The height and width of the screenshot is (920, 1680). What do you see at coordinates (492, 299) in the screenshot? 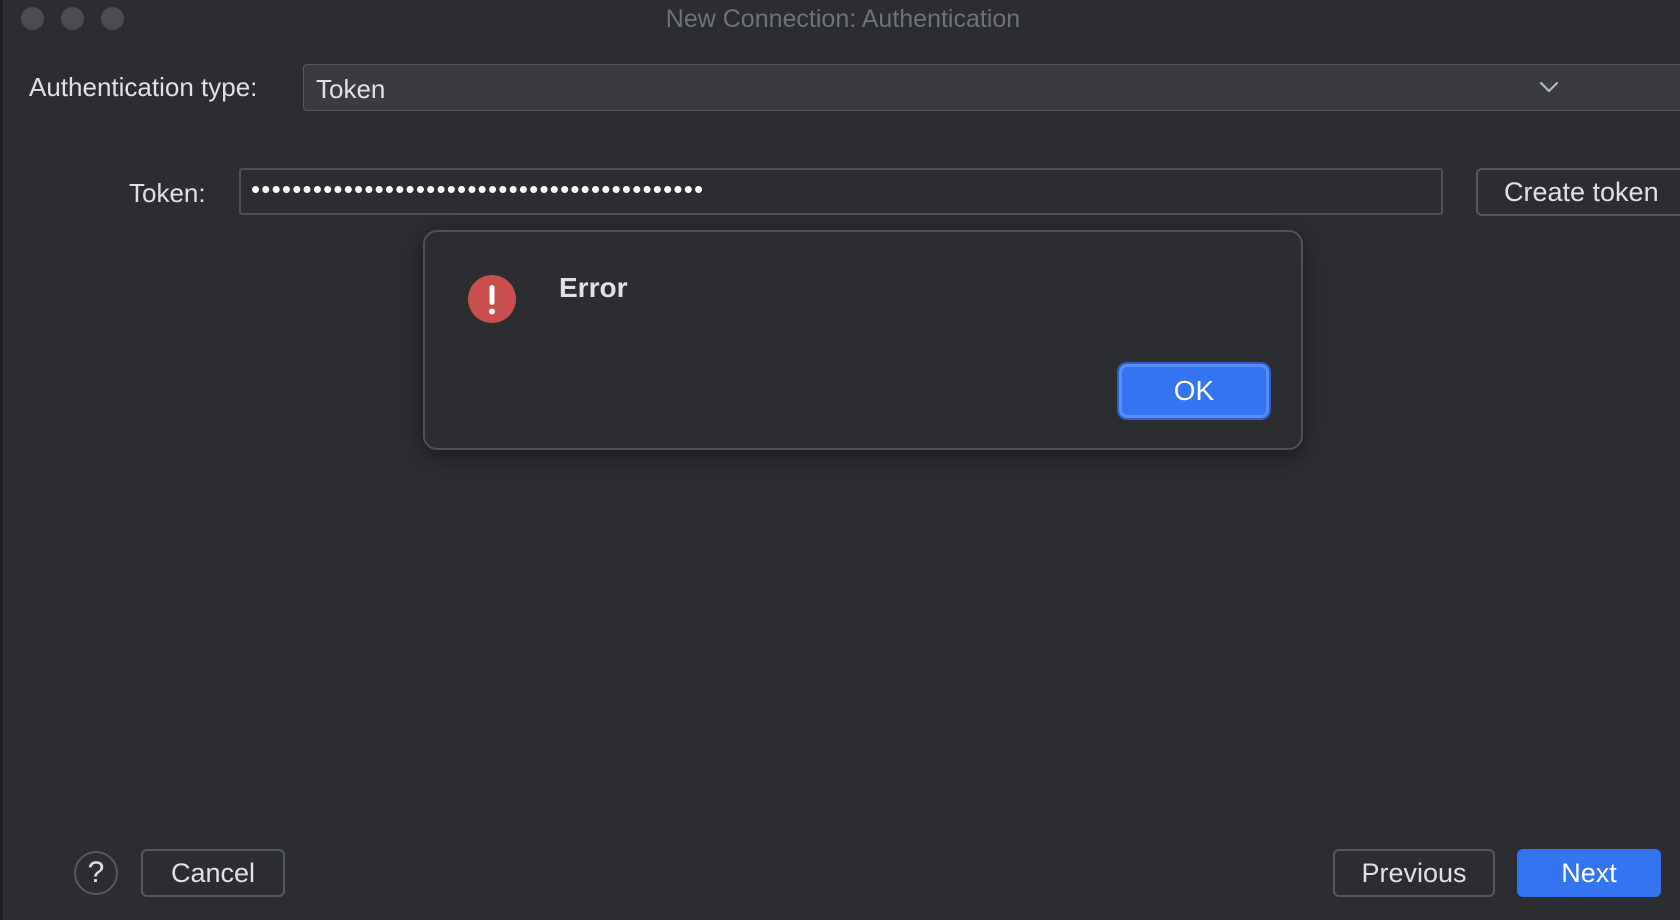
I see `error-icon` at bounding box center [492, 299].